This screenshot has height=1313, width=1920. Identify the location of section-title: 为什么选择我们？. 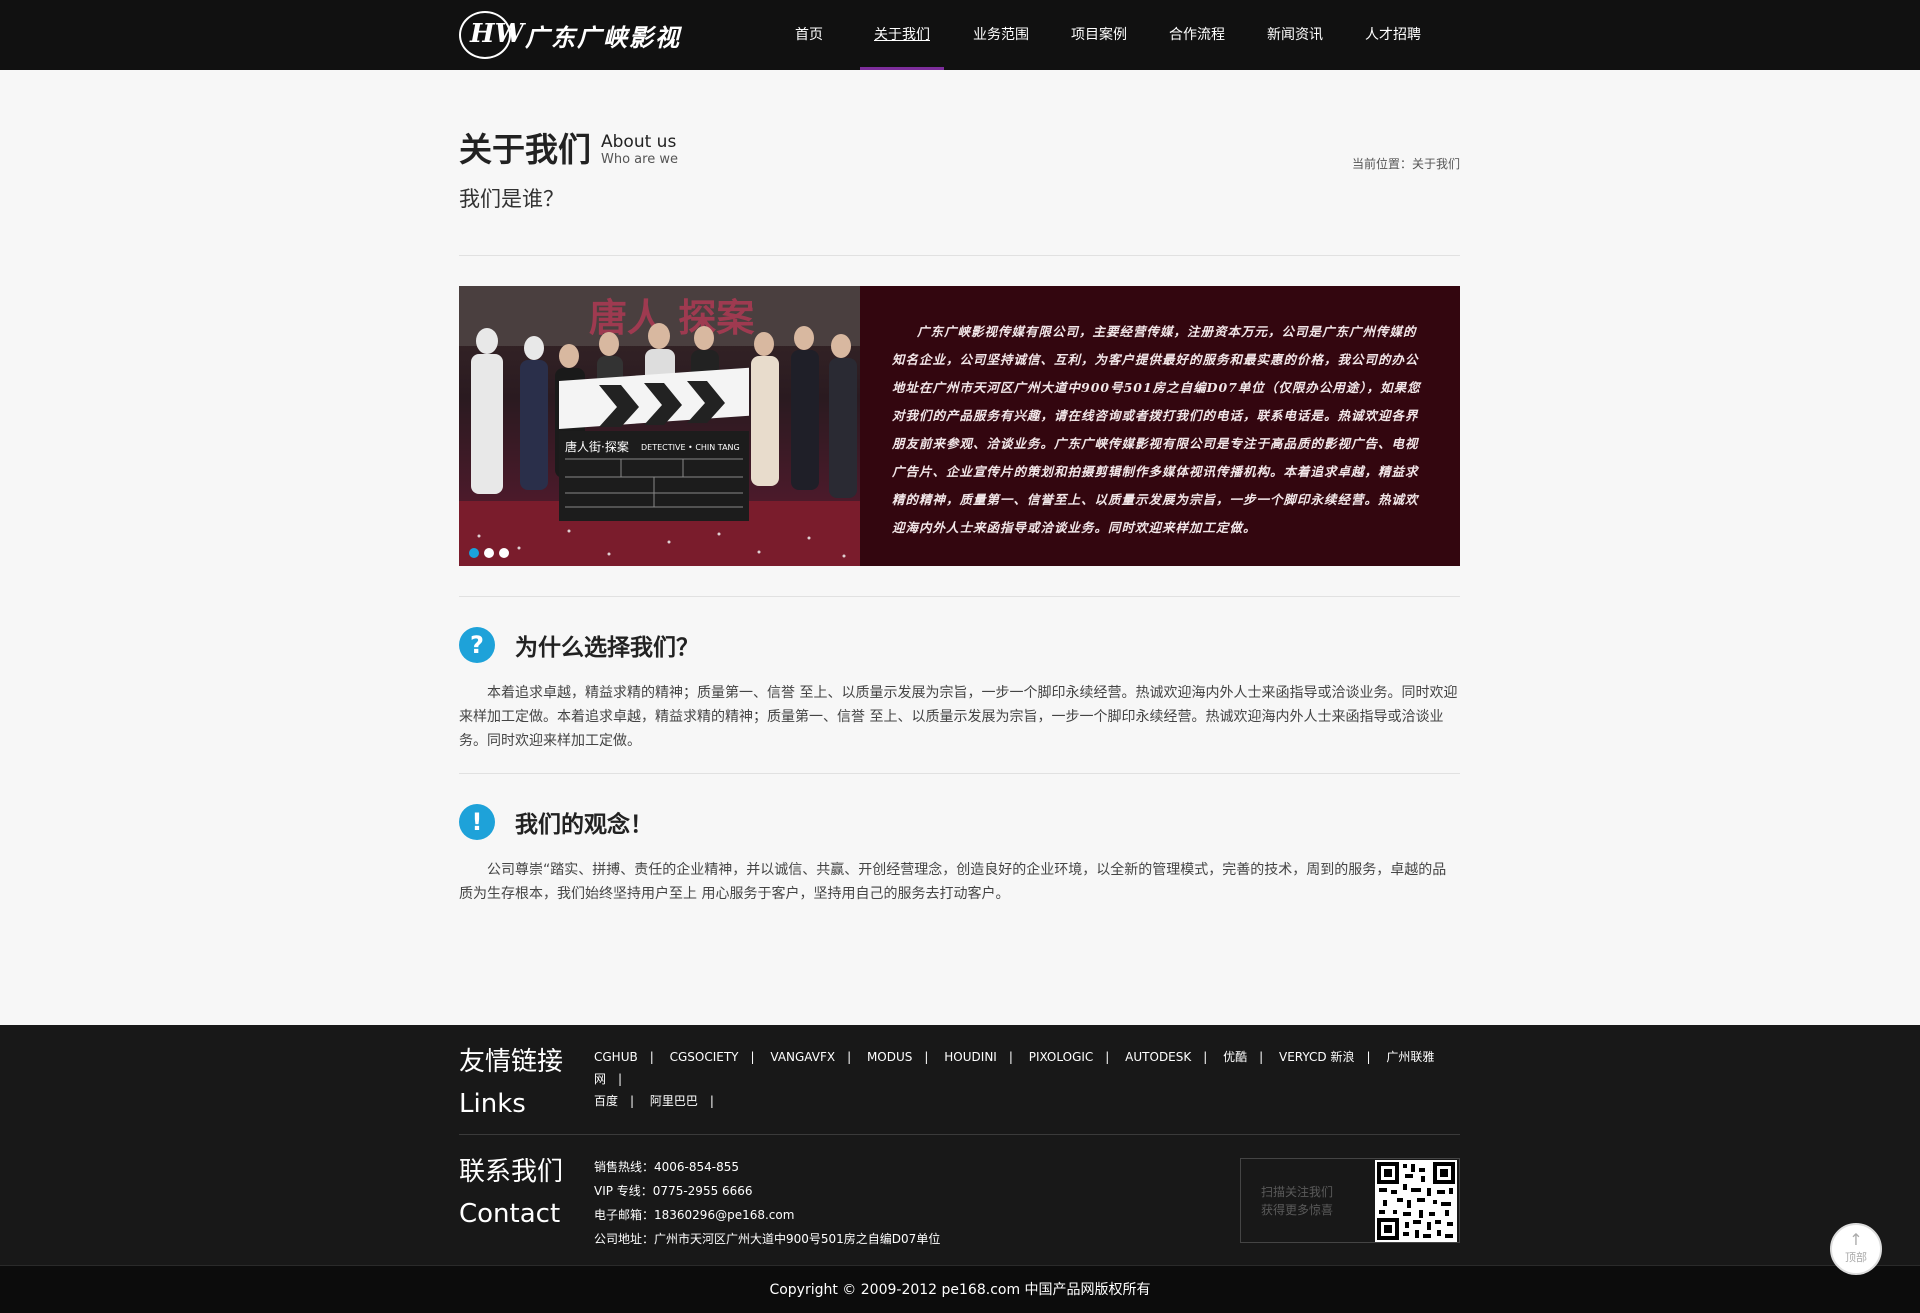
(607, 648).